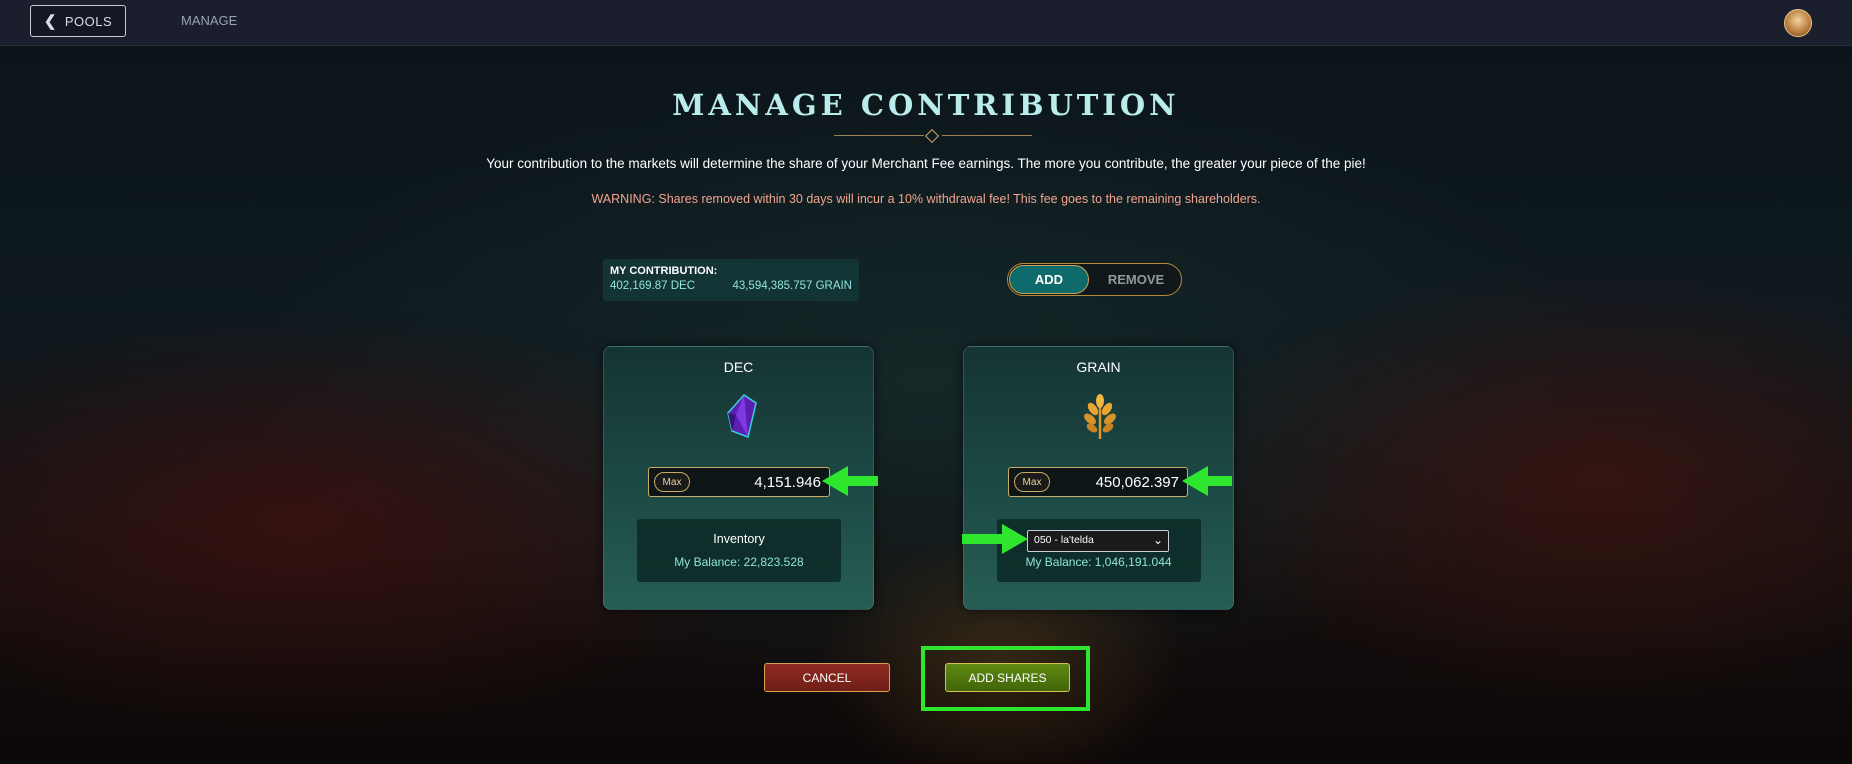 This screenshot has width=1852, height=764. Describe the element at coordinates (742, 416) in the screenshot. I see `crystal-icon` at that location.